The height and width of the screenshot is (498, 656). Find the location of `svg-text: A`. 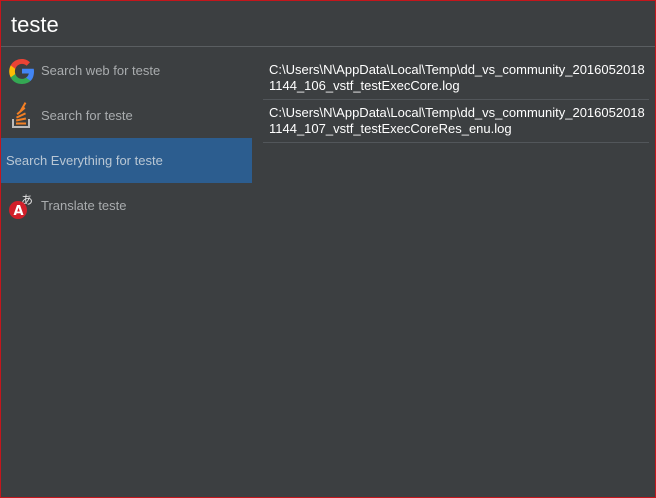

svg-text: A is located at coordinates (19, 211).